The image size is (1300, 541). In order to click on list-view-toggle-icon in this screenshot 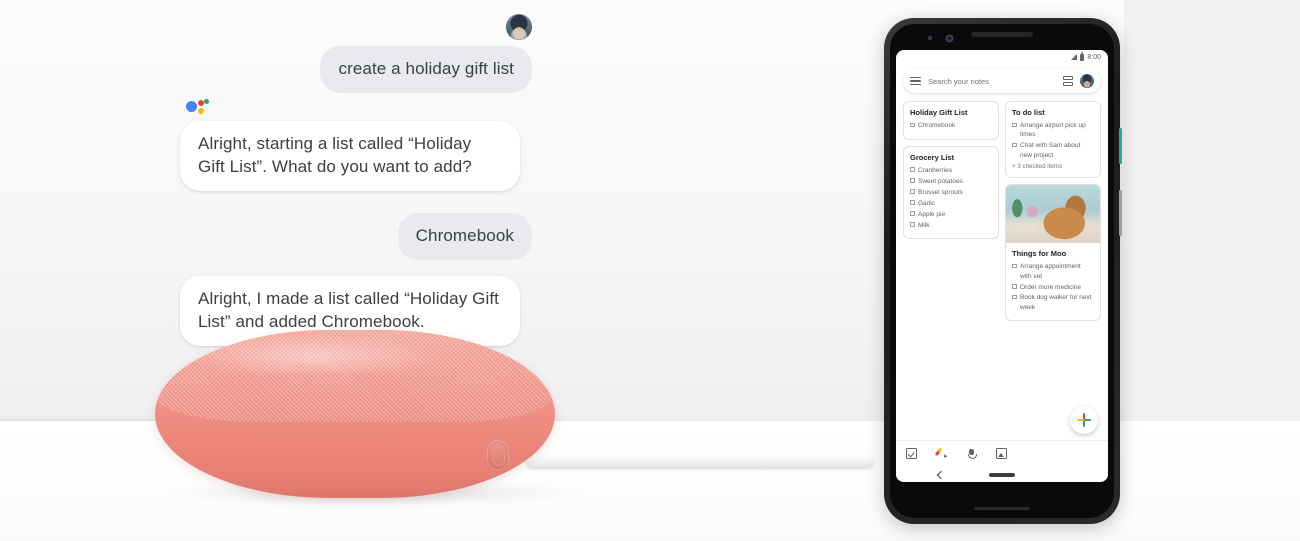, I will do `click(1068, 81)`.